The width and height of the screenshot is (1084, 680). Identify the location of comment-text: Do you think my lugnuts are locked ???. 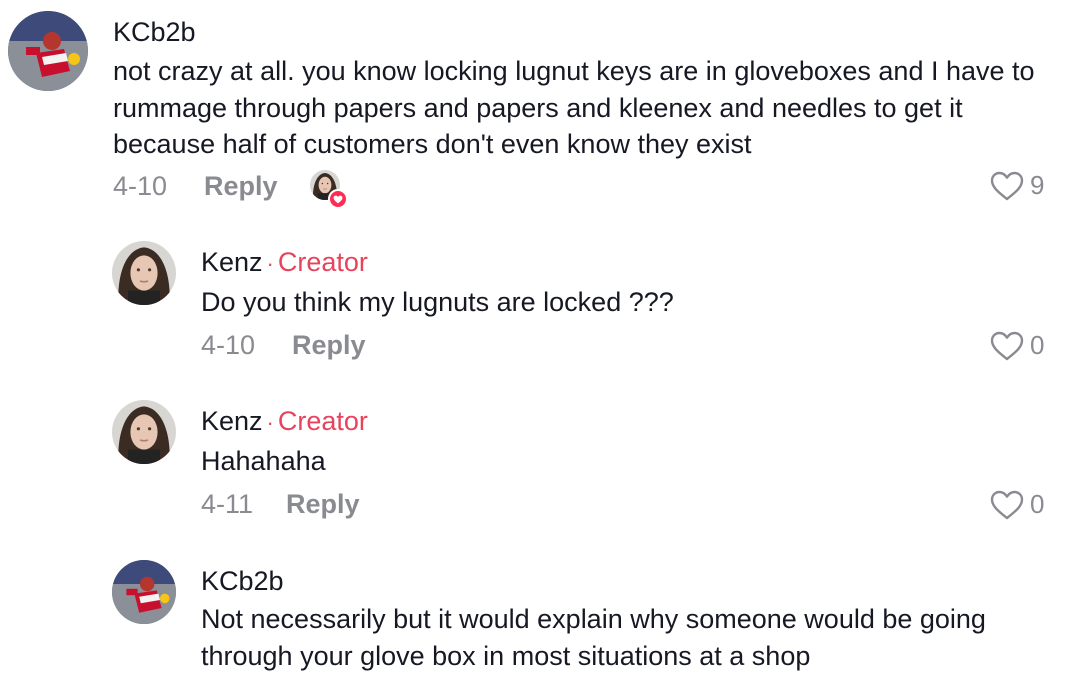
(437, 302).